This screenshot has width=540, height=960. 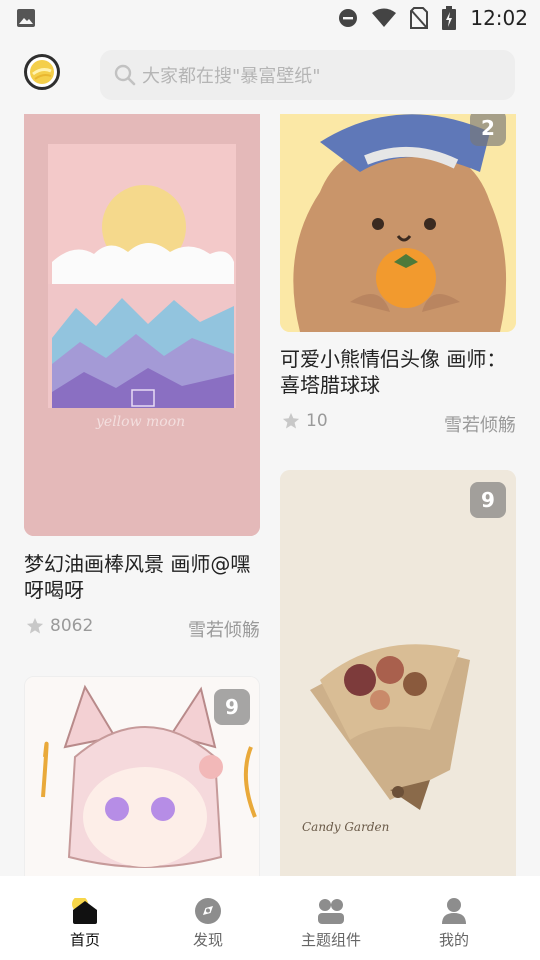 I want to click on wifi-icon, so click(x=384, y=17).